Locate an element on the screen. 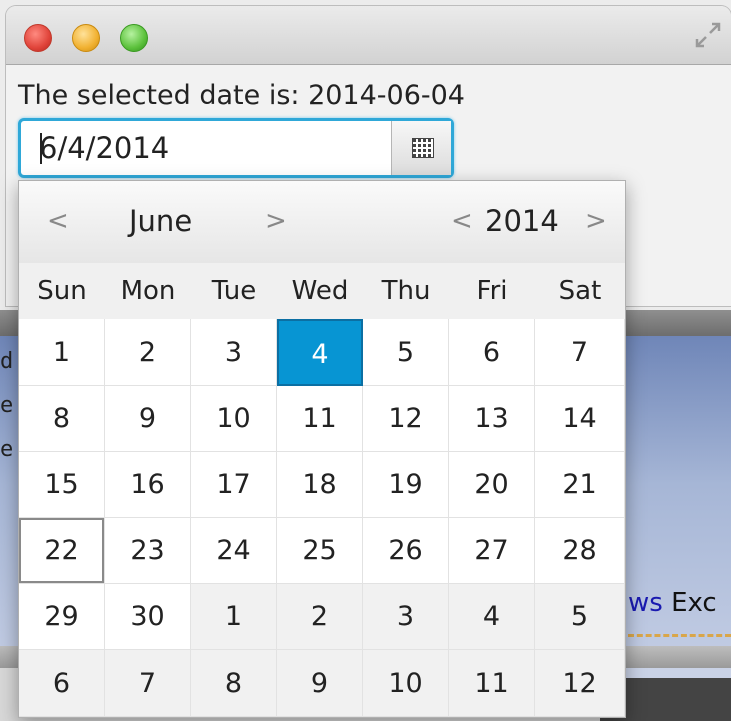 Image resolution: width=731 pixels, height=721 pixels. calendar-day-other-month: 2 is located at coordinates (320, 617).